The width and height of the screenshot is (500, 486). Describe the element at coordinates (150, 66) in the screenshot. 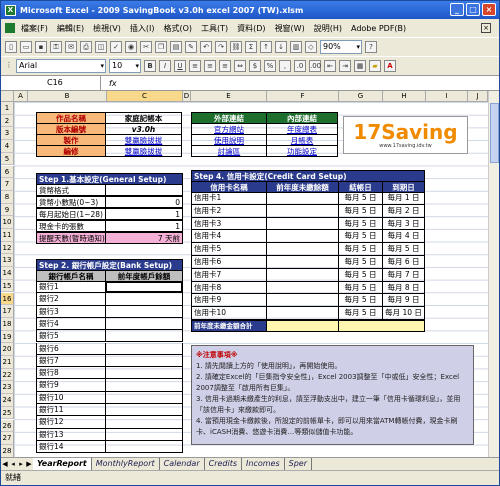

I see `bold-icon: B` at that location.